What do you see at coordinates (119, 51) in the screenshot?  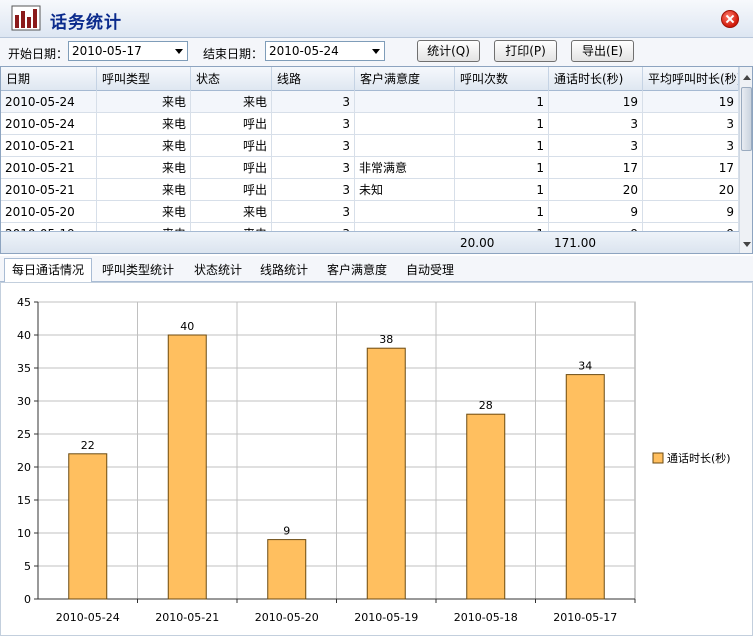 I see `start-date-input` at bounding box center [119, 51].